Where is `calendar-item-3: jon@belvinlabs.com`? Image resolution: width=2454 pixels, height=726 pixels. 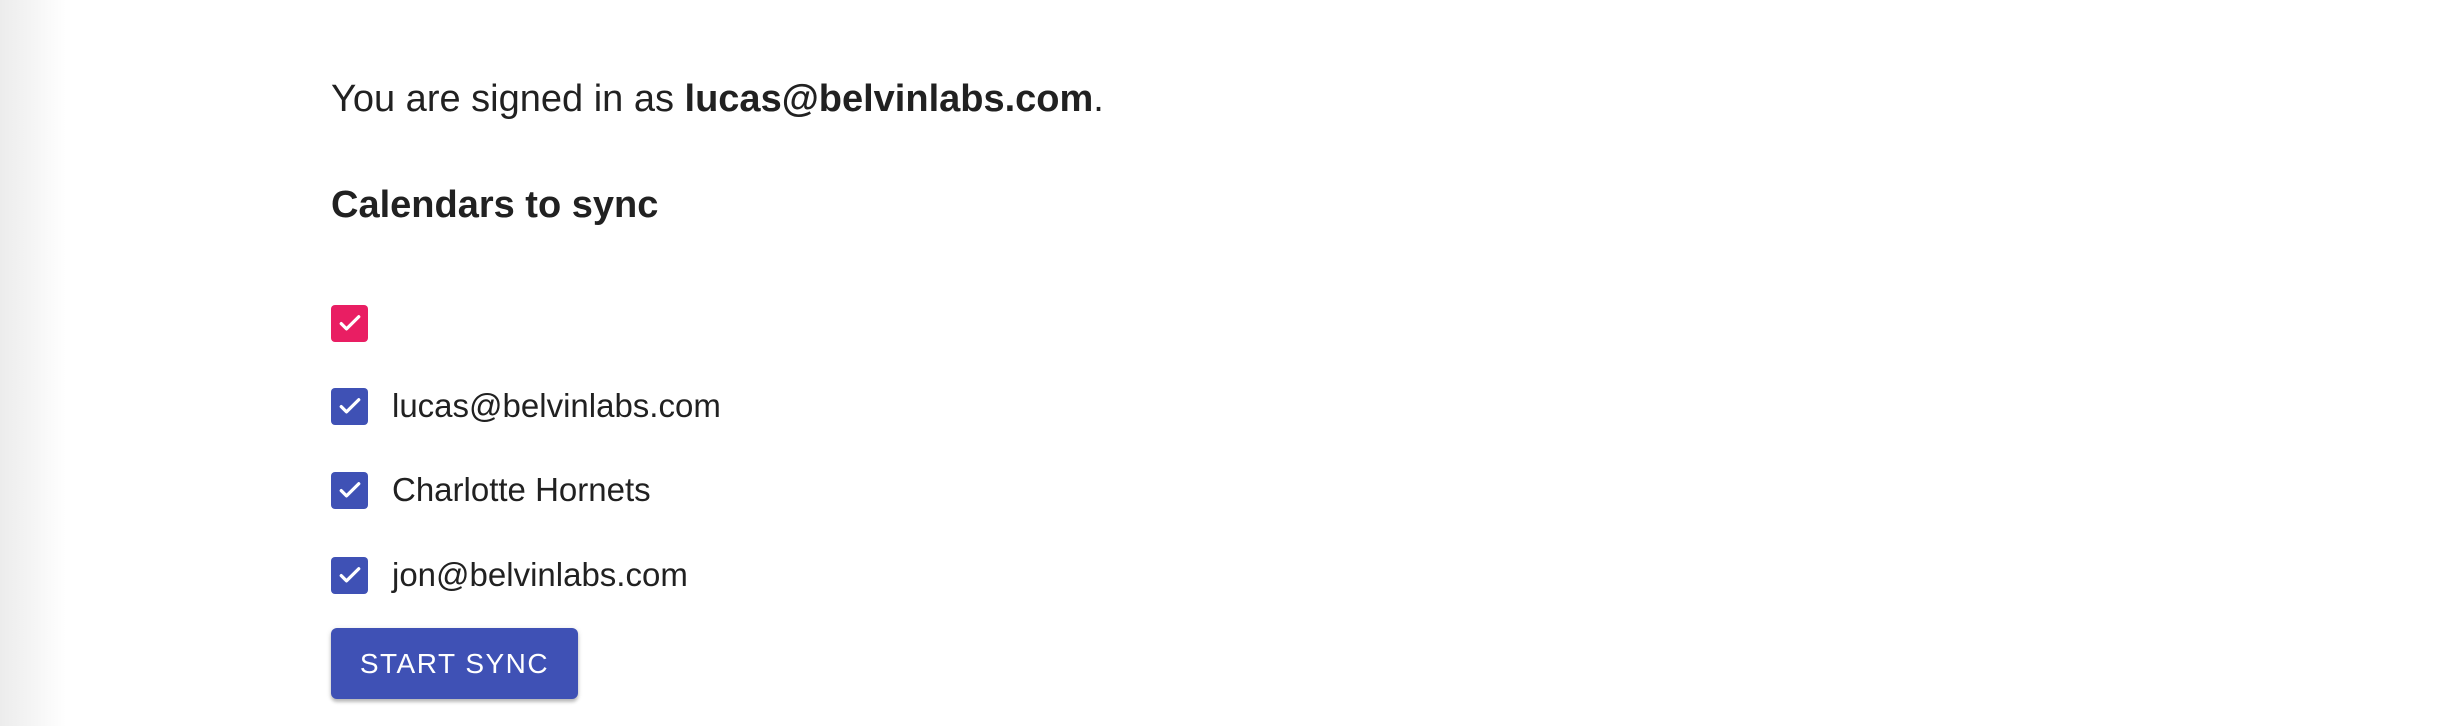 calendar-item-3: jon@belvinlabs.com is located at coordinates (509, 575).